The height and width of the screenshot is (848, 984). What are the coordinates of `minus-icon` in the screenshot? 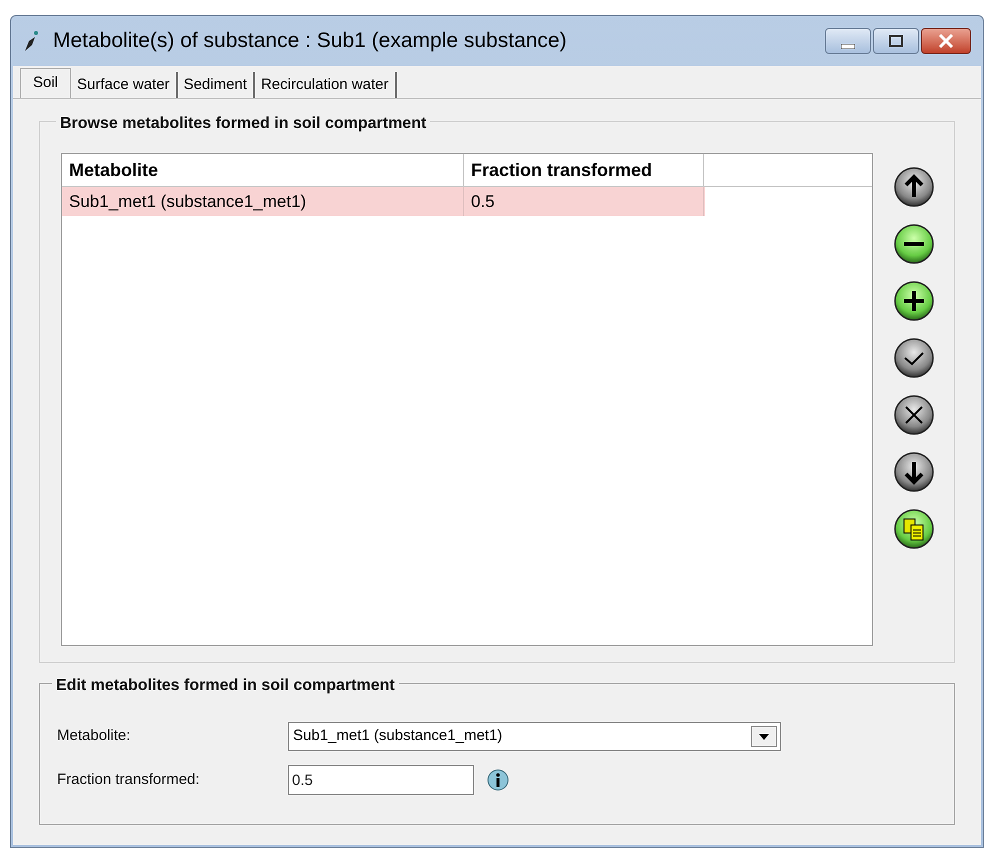 It's located at (914, 244).